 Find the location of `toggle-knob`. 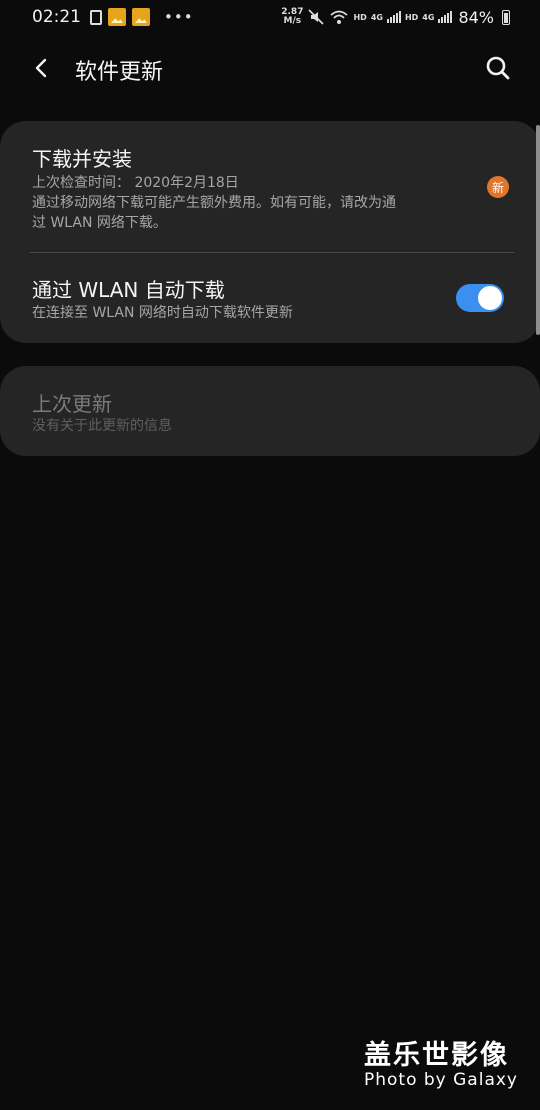

toggle-knob is located at coordinates (490, 298).